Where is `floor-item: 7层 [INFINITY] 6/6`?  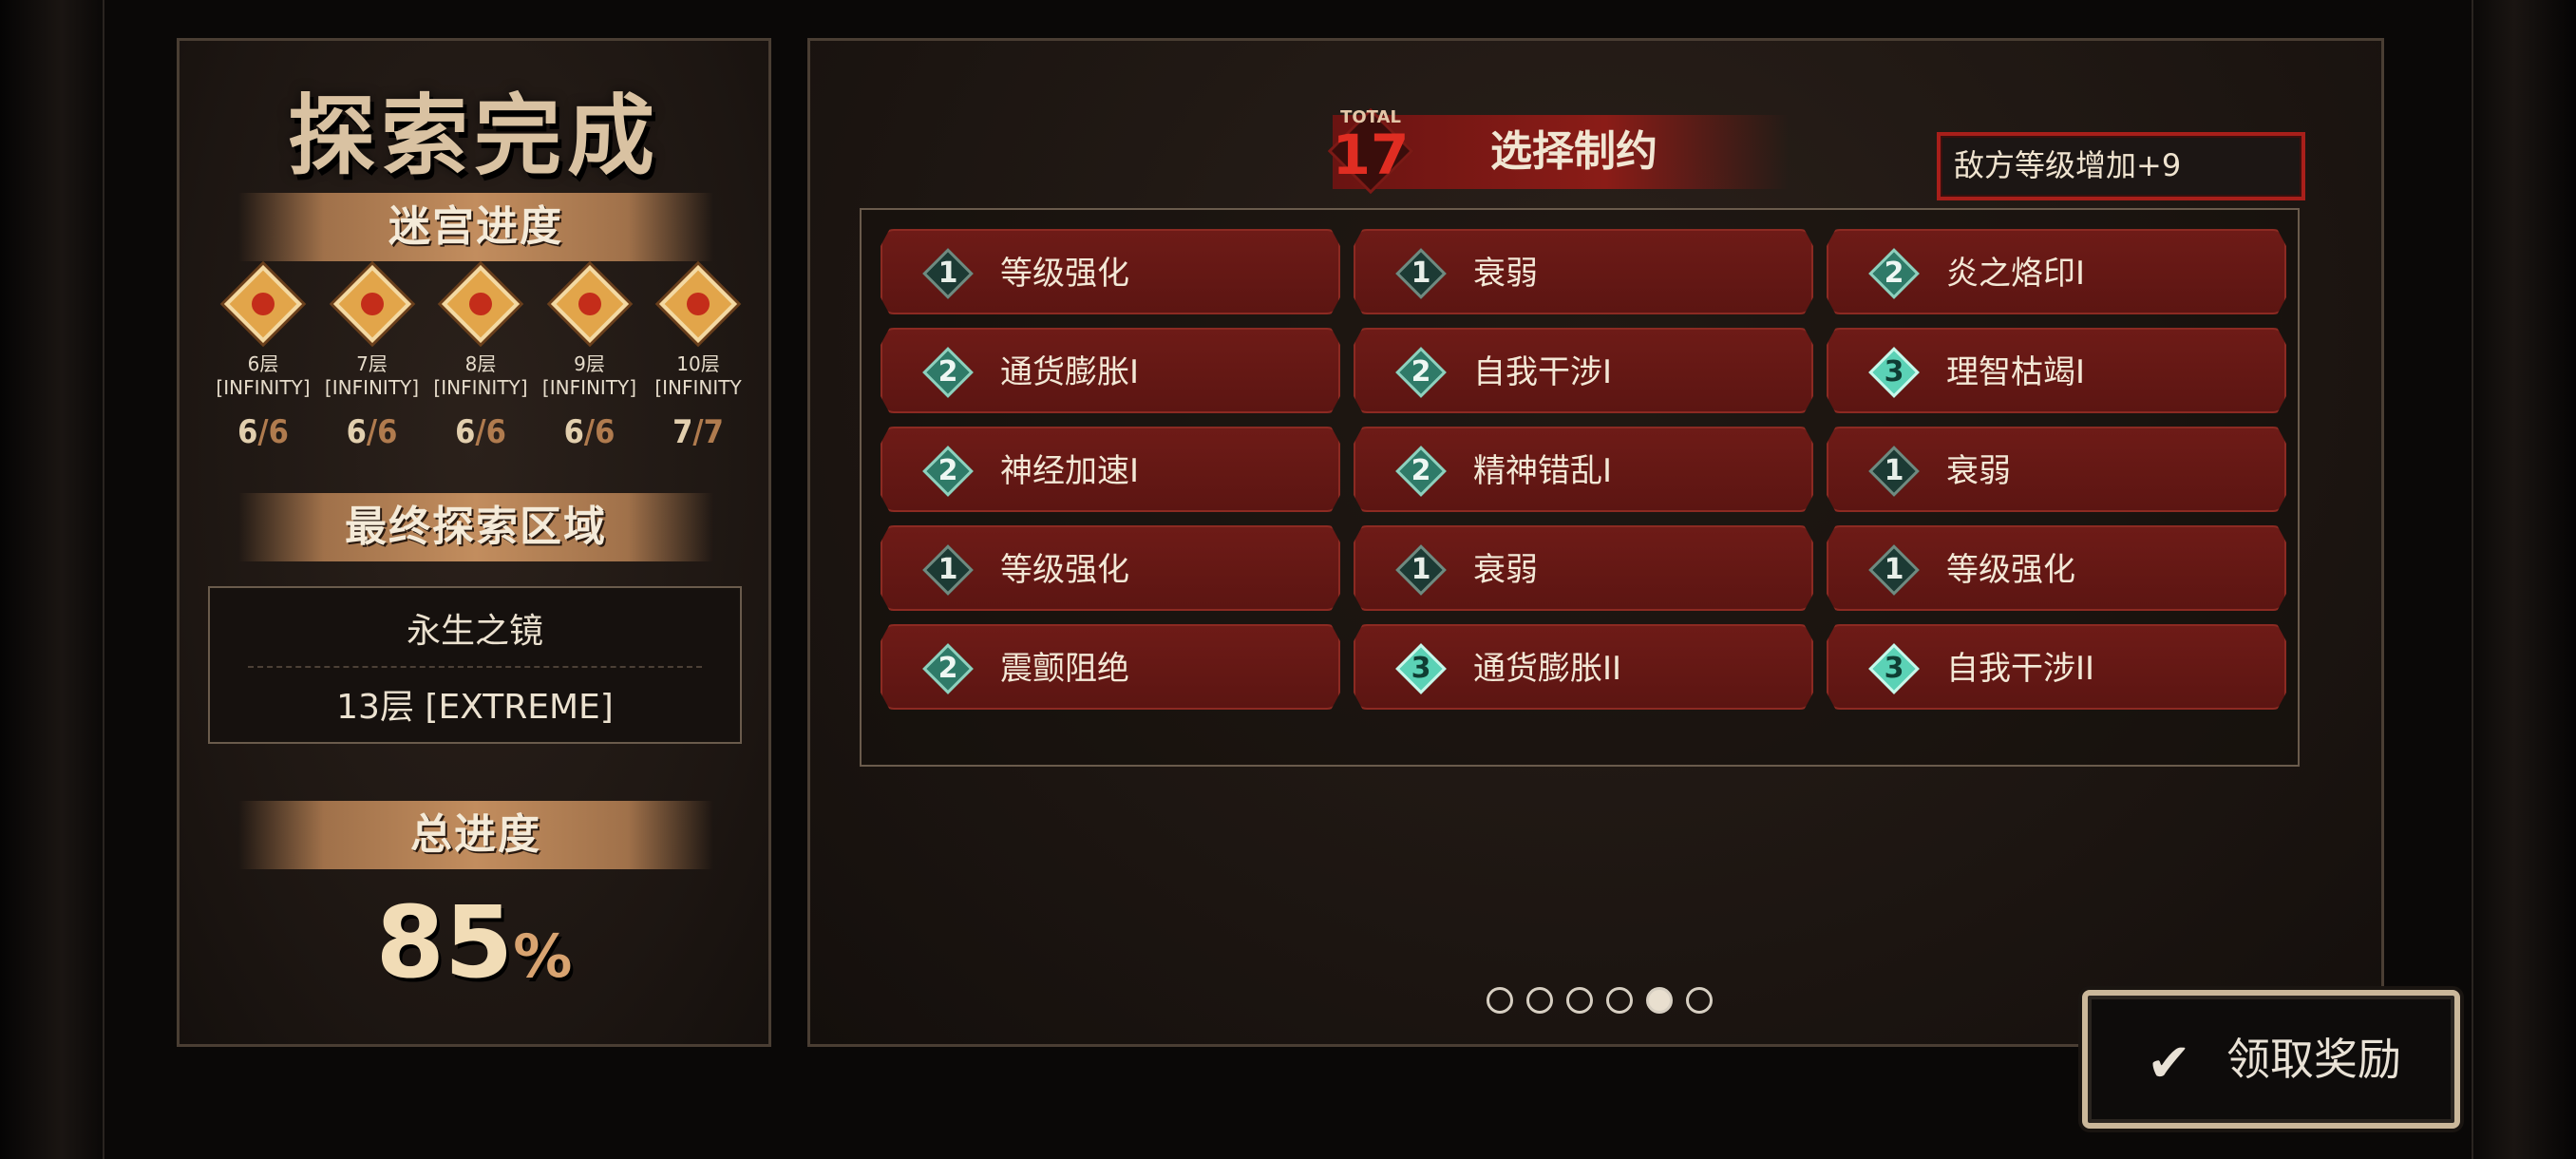
floor-item: 7层 [INFINITY] 6/6 is located at coordinates (372, 357).